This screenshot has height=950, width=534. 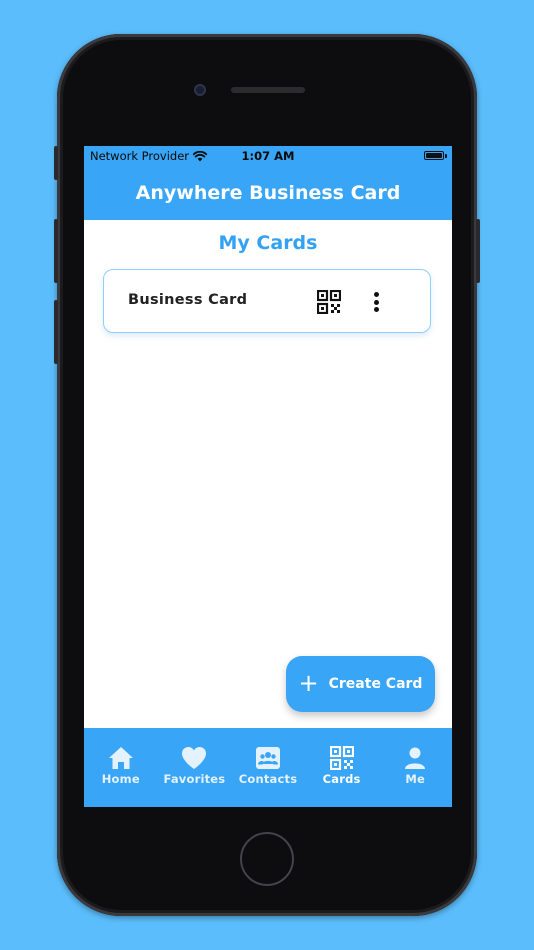 What do you see at coordinates (341, 779) in the screenshot?
I see `nav-label-cards: Cards` at bounding box center [341, 779].